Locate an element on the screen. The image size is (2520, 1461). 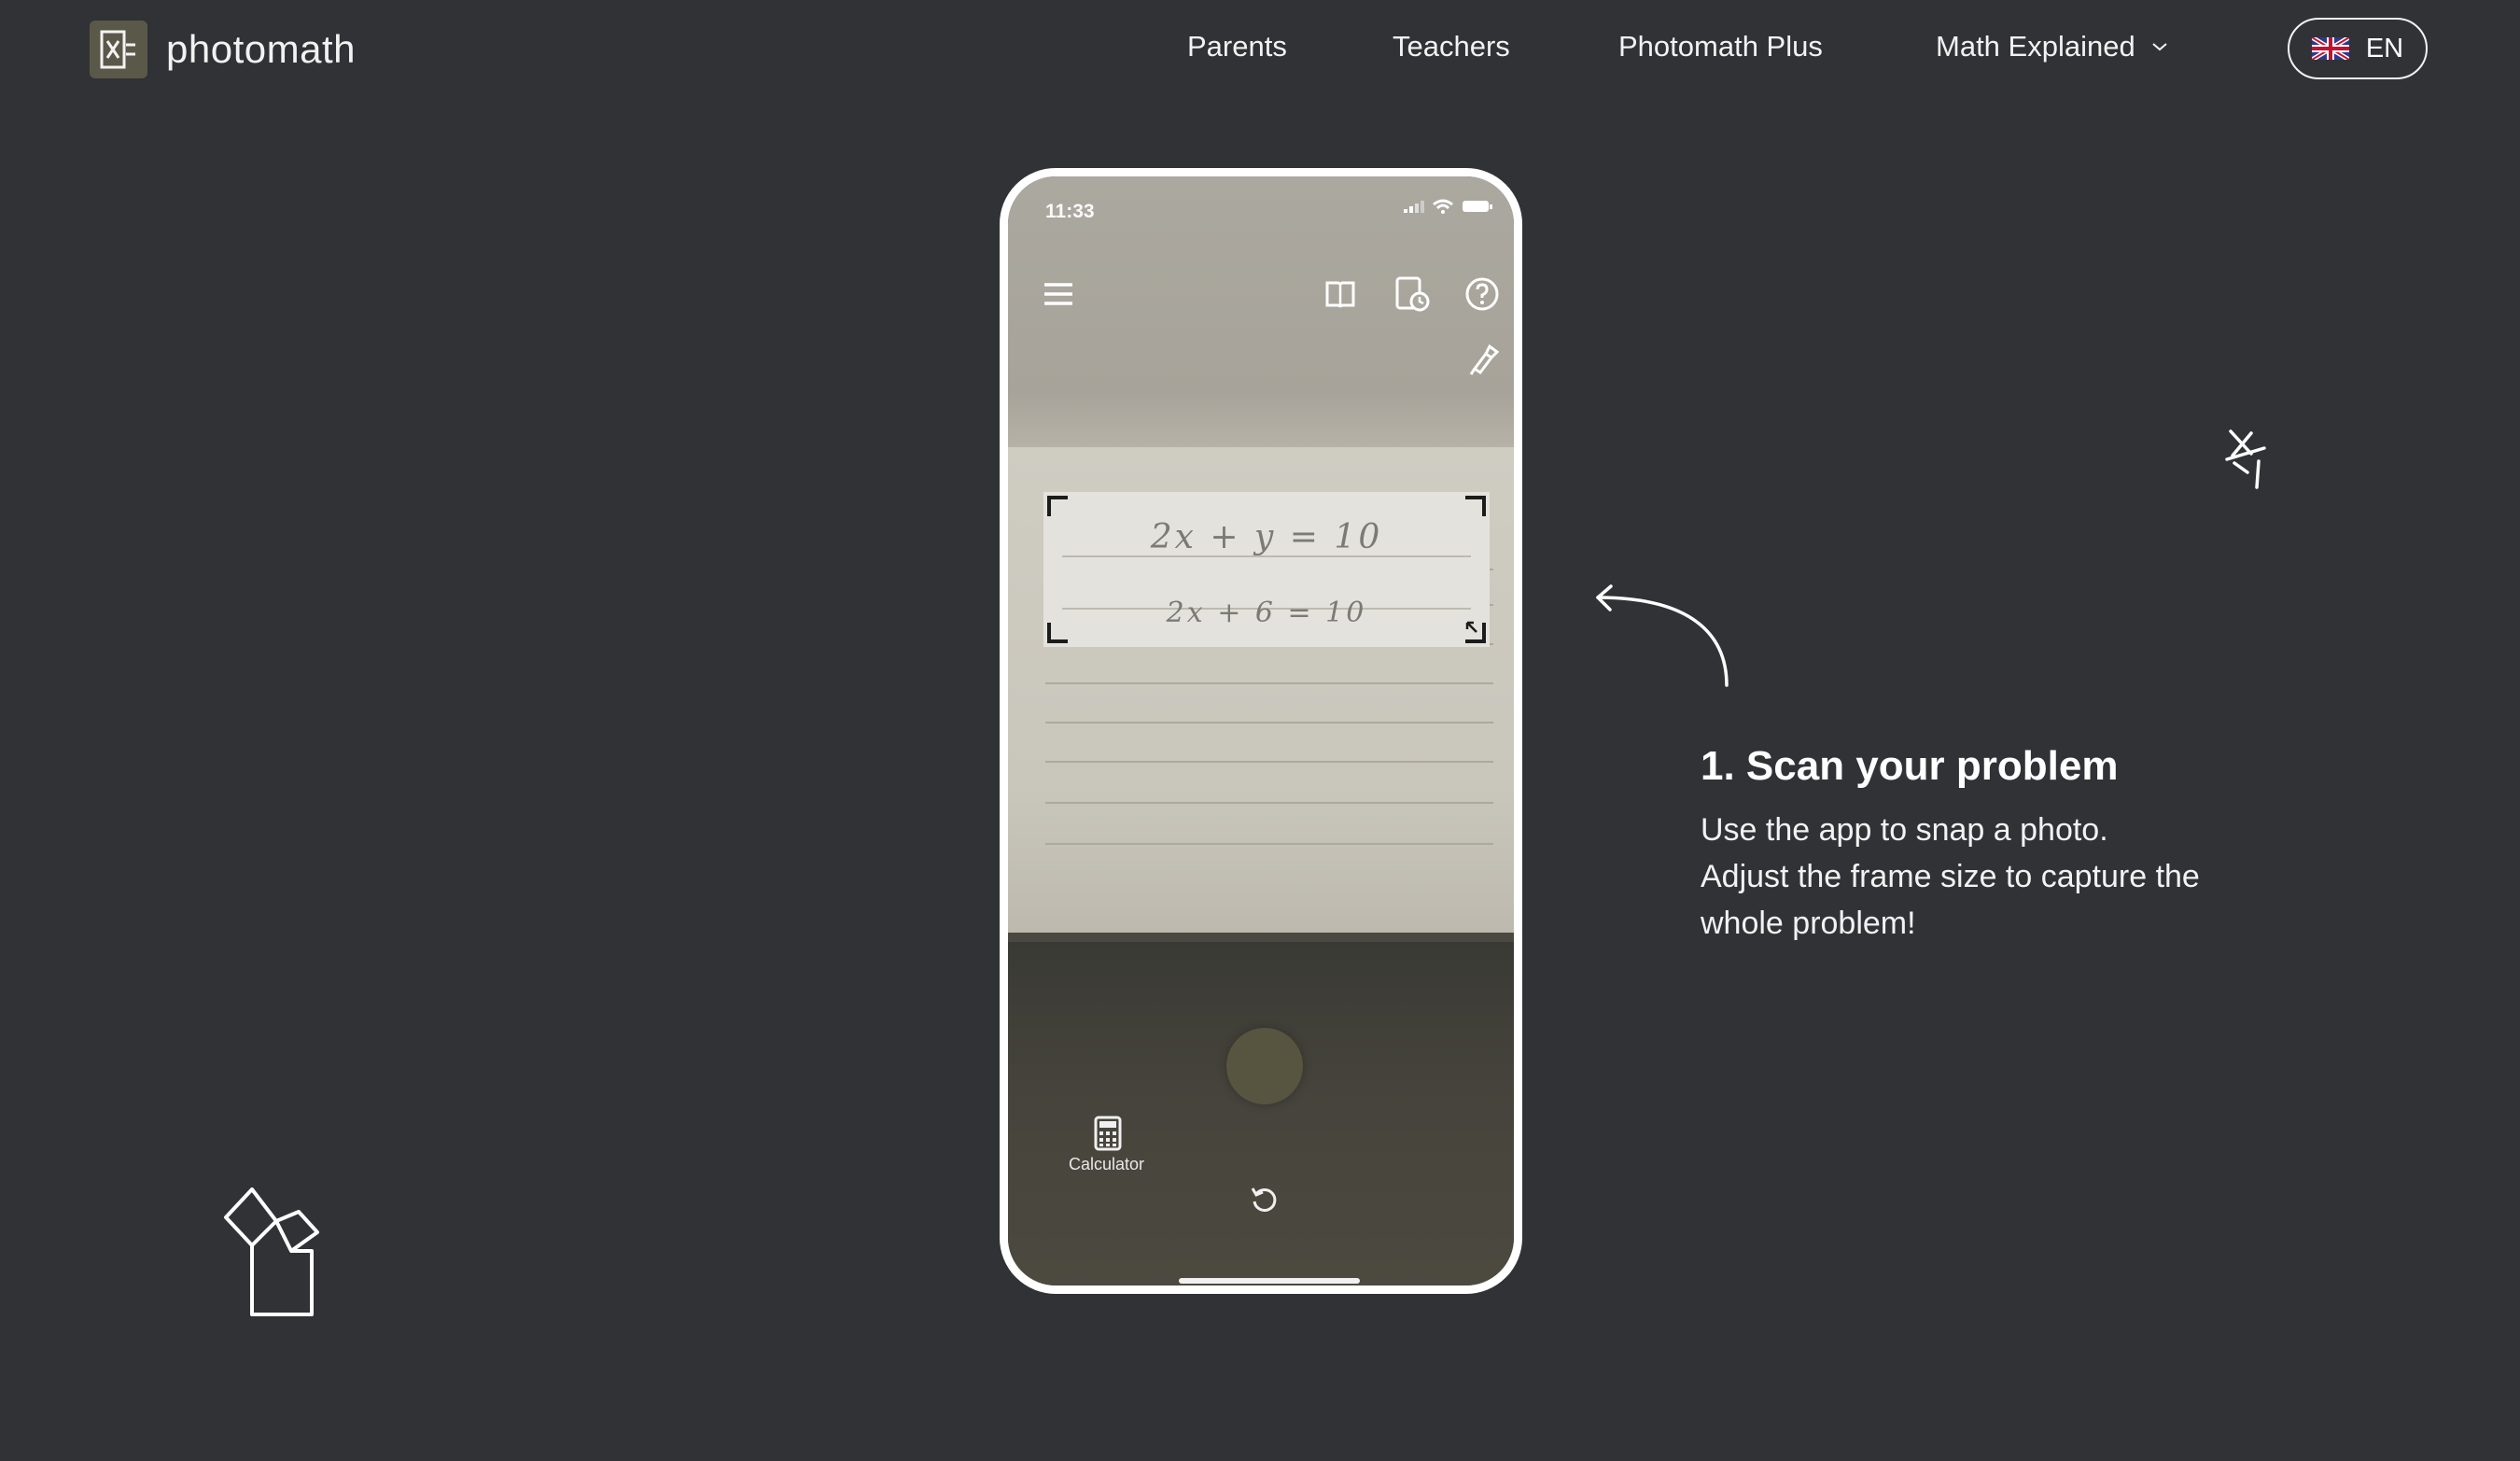
pythagoras-squares-doodle is located at coordinates (271, 1251).